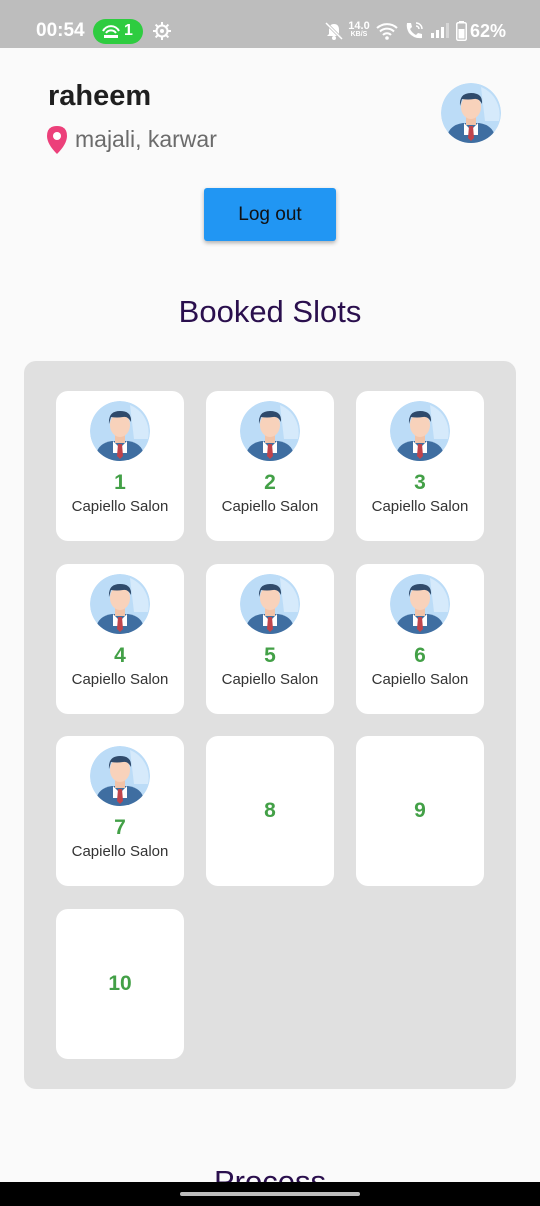 The image size is (540, 1206). Describe the element at coordinates (162, 31) in the screenshot. I see `settings-gear-icon` at that location.